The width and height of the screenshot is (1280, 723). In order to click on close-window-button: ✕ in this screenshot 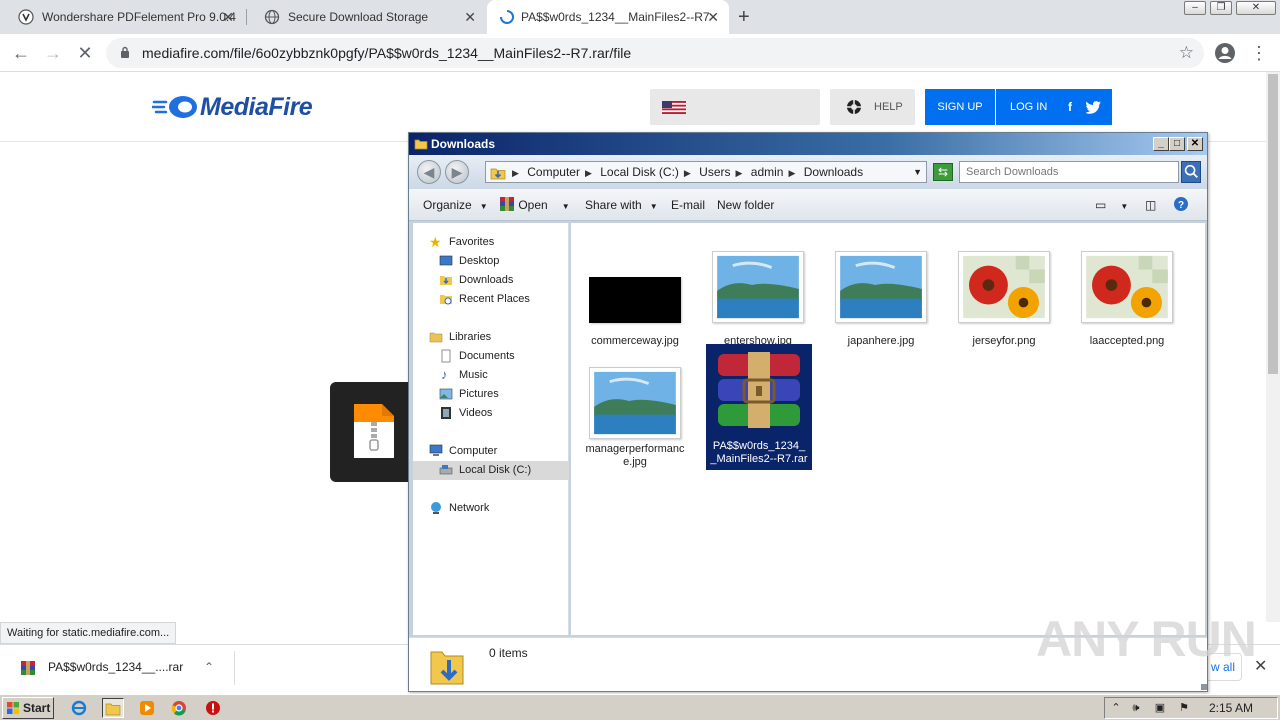, I will do `click(1256, 8)`.